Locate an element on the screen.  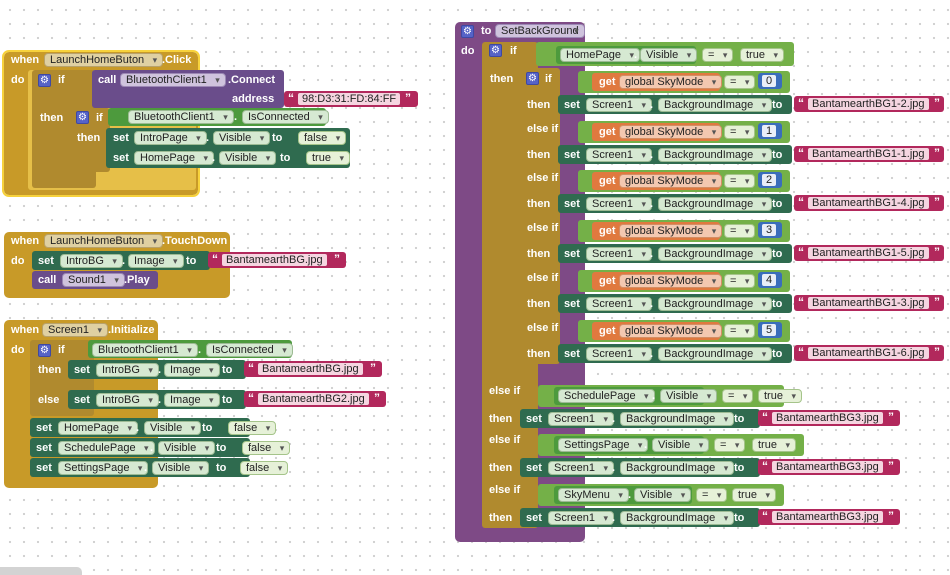
string-value: BantamearthBG1-2.jpg is located at coordinates (868, 104).